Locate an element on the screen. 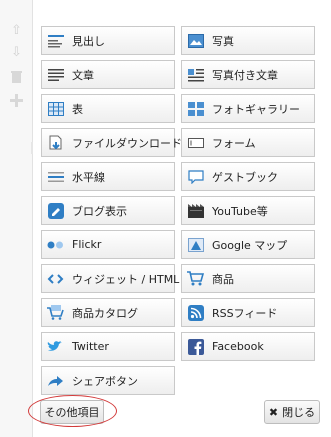  item-label: 写真 is located at coordinates (223, 41).